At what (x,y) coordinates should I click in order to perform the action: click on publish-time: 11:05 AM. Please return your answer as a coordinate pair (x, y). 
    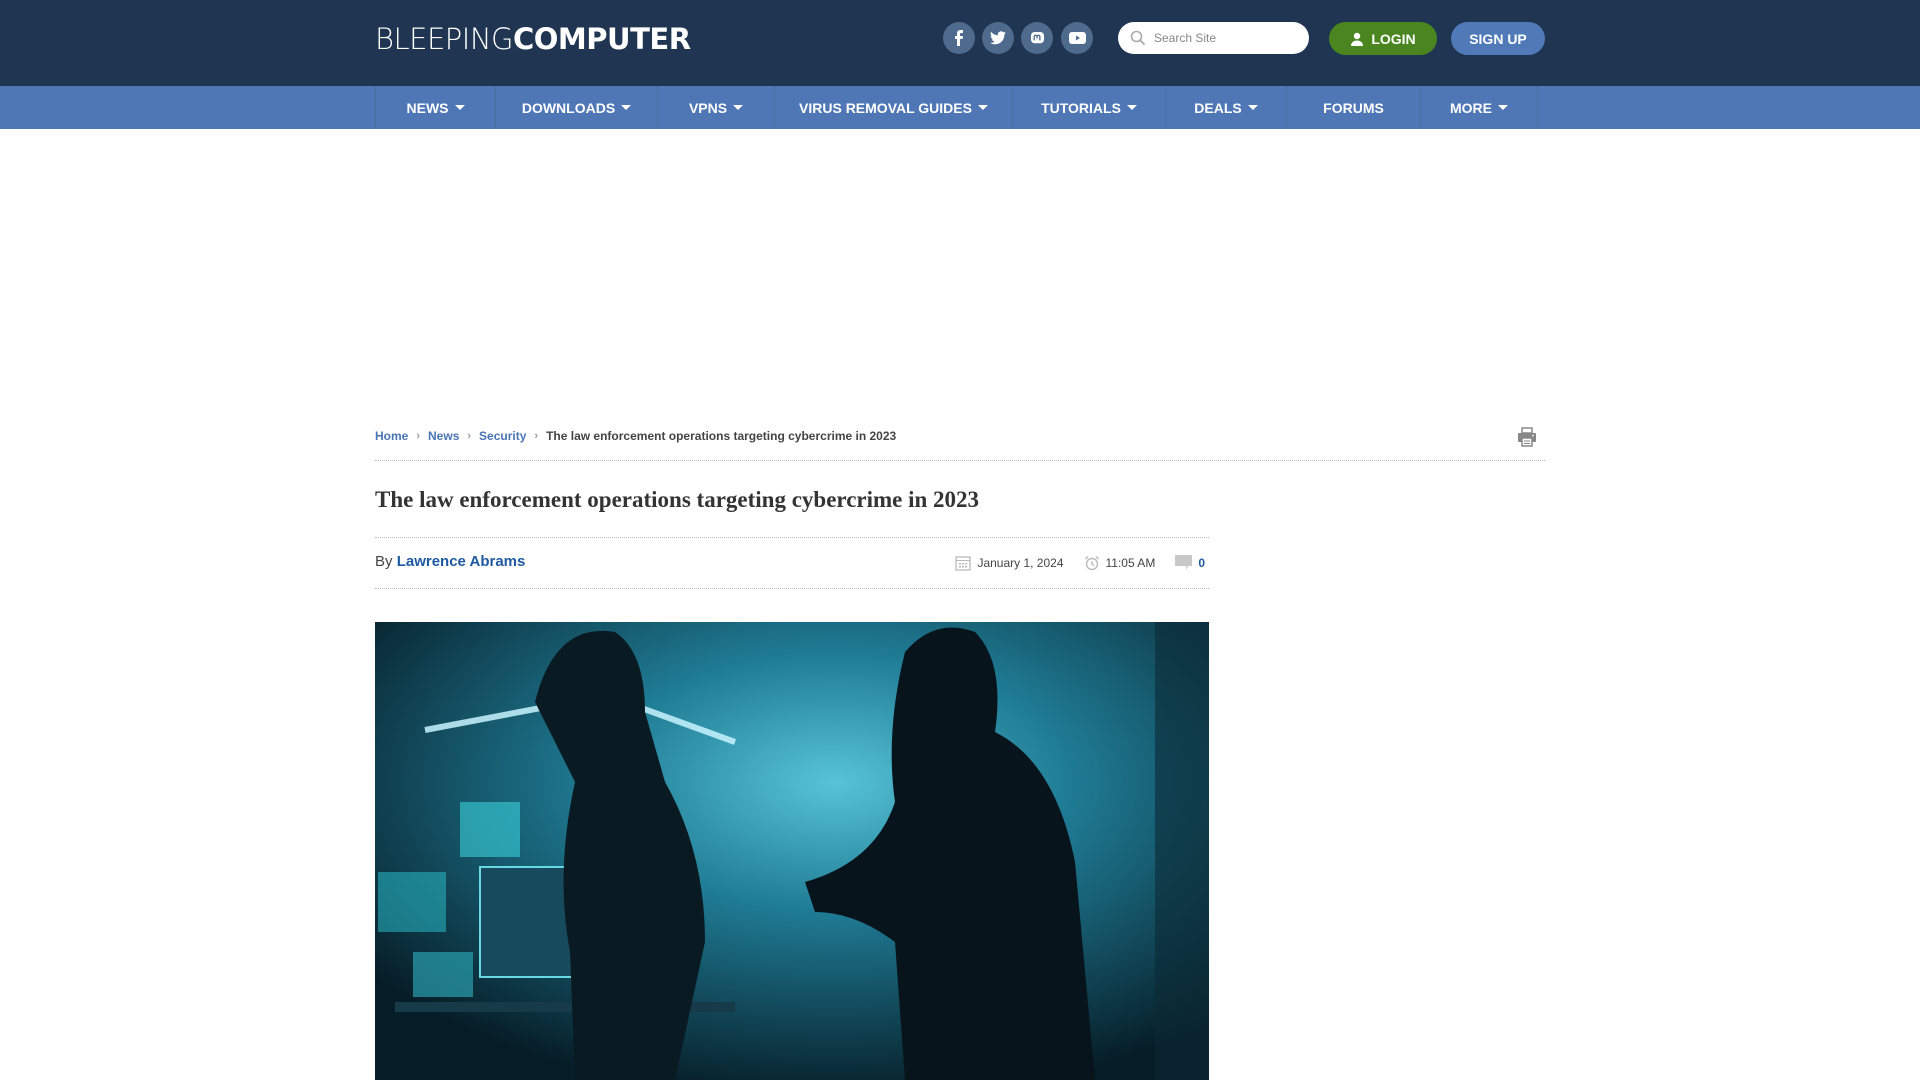
    Looking at the image, I should click on (1120, 563).